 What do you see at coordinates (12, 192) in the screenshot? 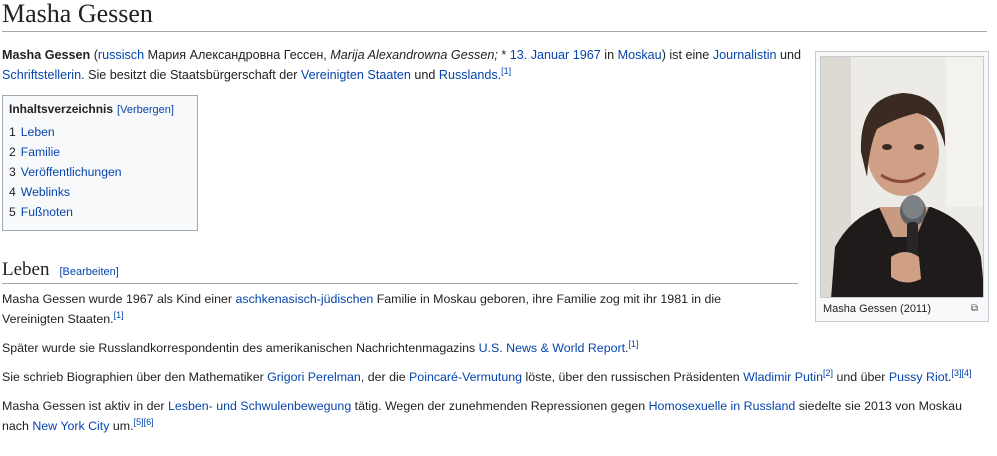
I see `toc-number: 4` at bounding box center [12, 192].